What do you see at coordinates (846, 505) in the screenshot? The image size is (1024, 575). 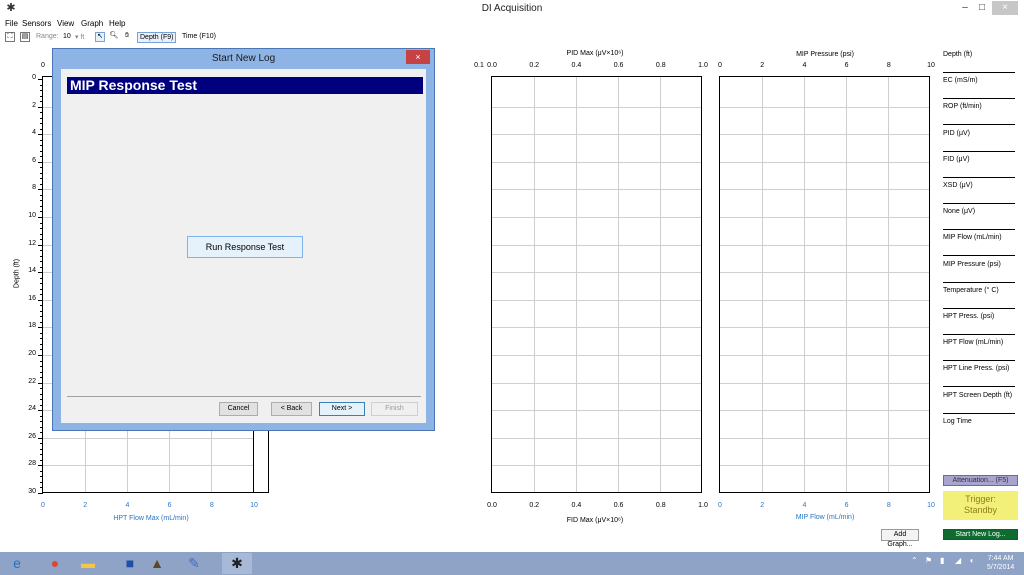 I see `graph3-bottom-tick-label: 6` at bounding box center [846, 505].